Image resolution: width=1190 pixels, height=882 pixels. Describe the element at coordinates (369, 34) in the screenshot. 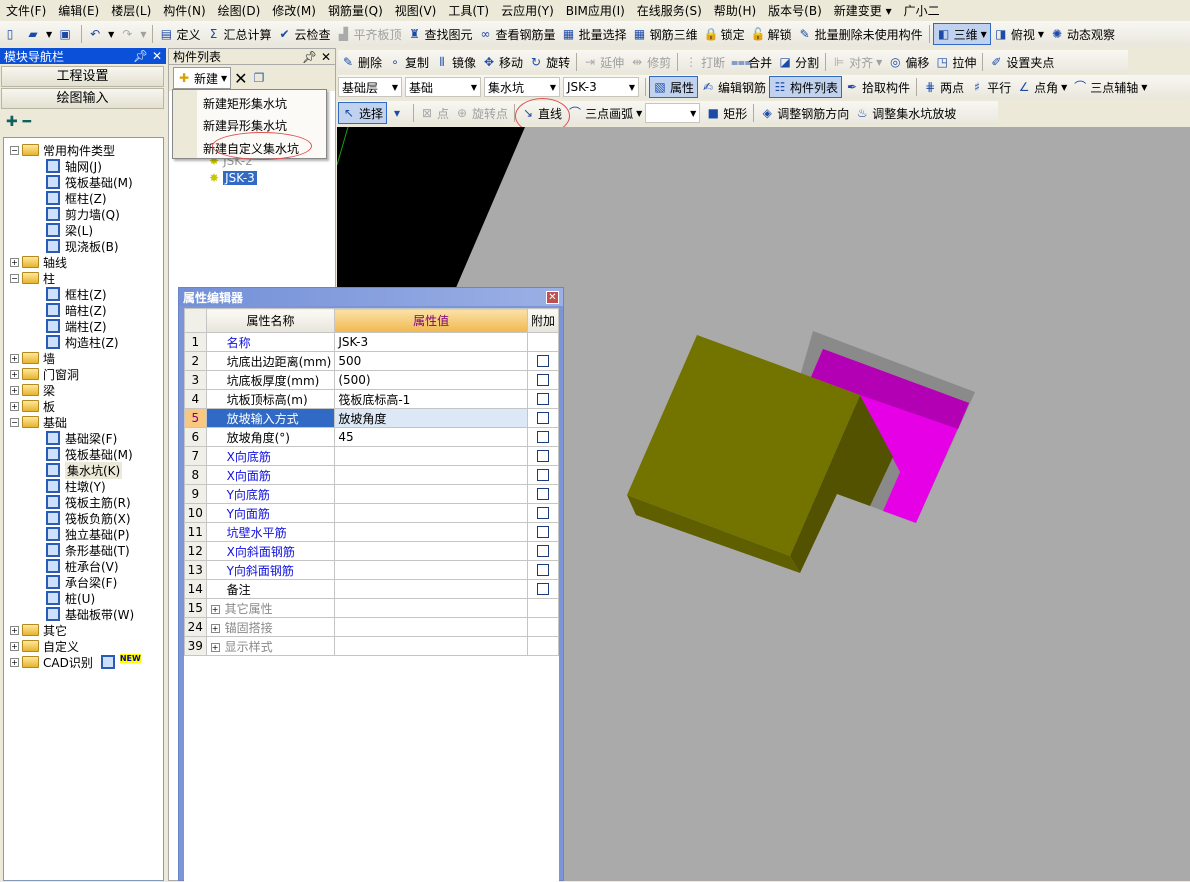

I see `level-slab-button: ▟ 平齐板顶` at that location.